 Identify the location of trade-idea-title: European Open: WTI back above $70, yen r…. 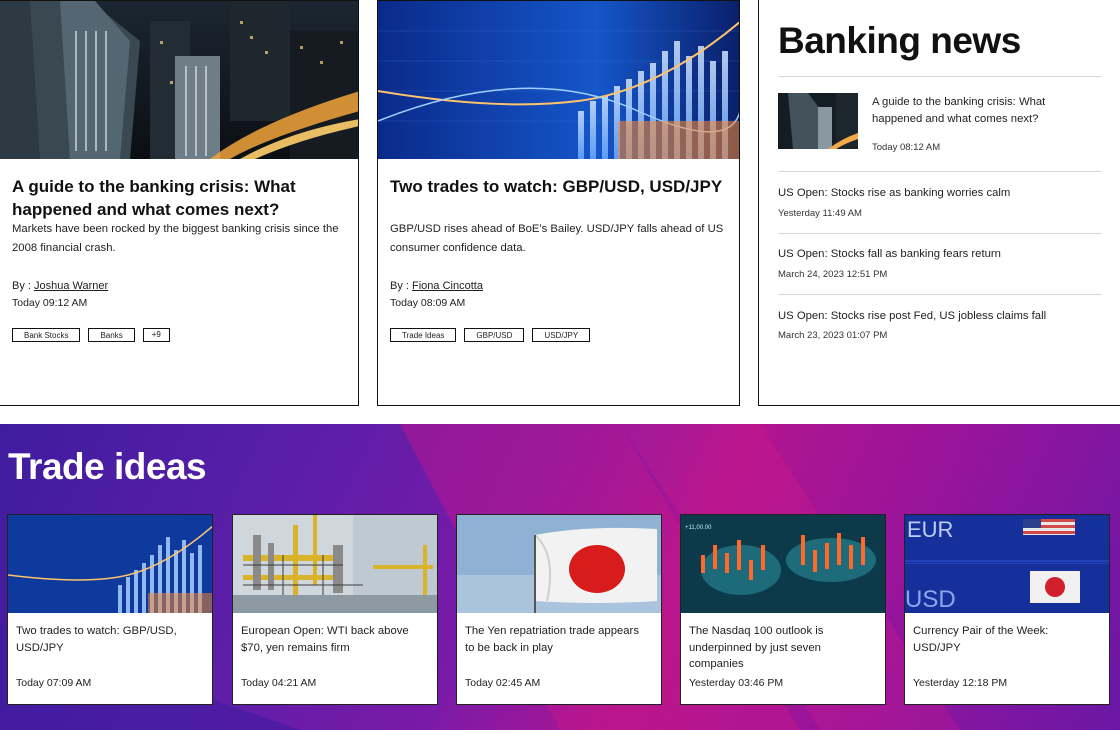
(334, 639).